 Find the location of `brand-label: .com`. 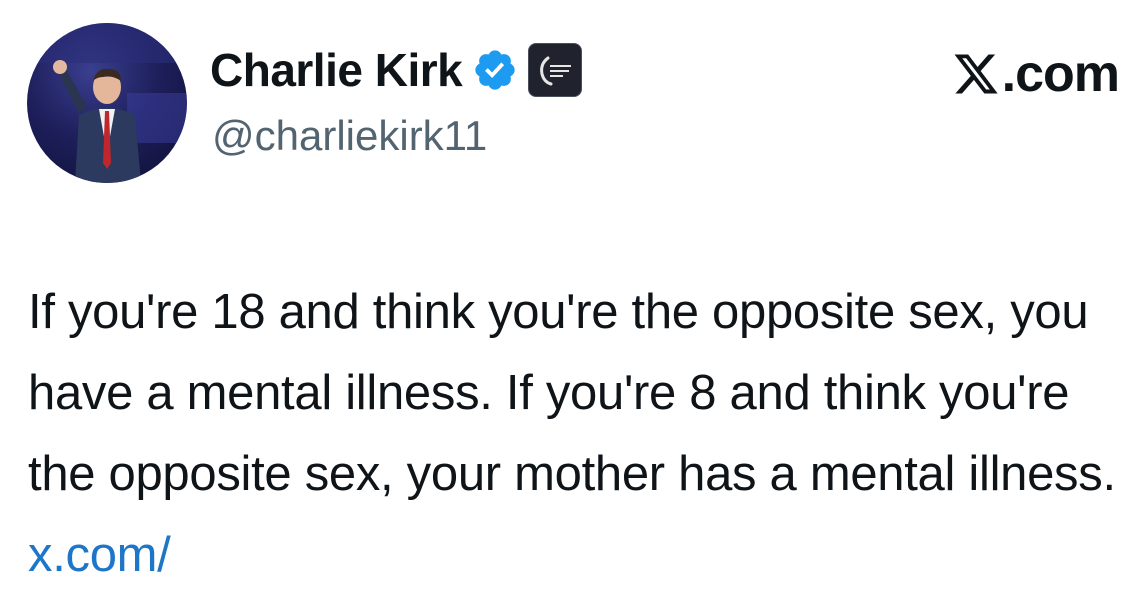

brand-label: .com is located at coordinates (1060, 74).